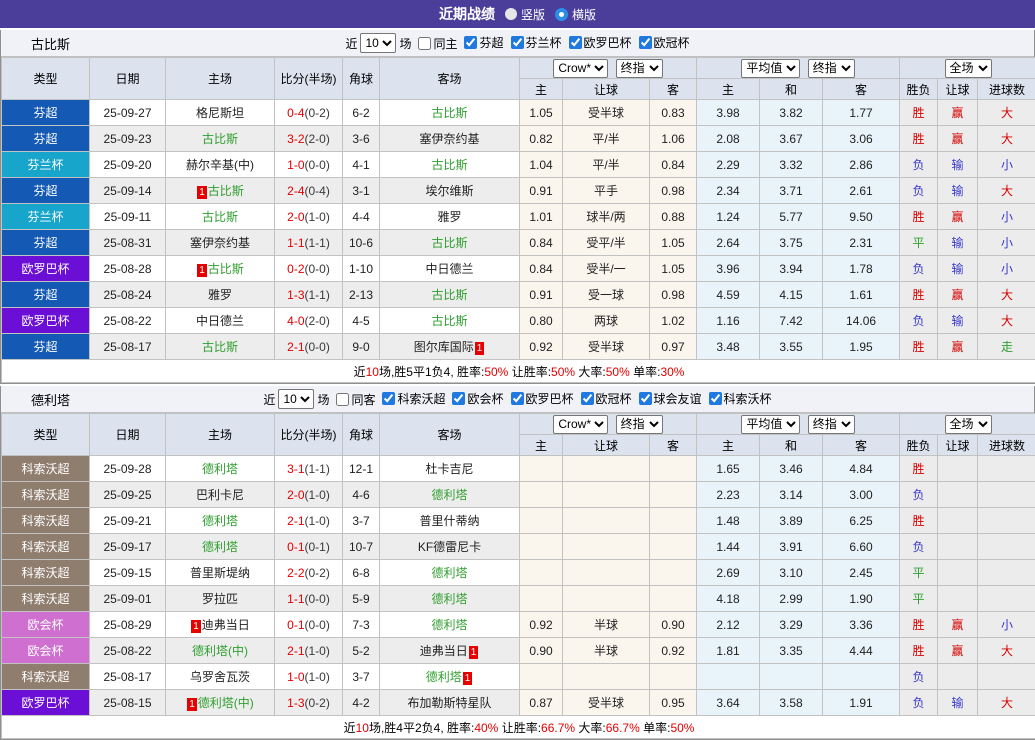  I want to click on odds-home: 0.82, so click(541, 139).